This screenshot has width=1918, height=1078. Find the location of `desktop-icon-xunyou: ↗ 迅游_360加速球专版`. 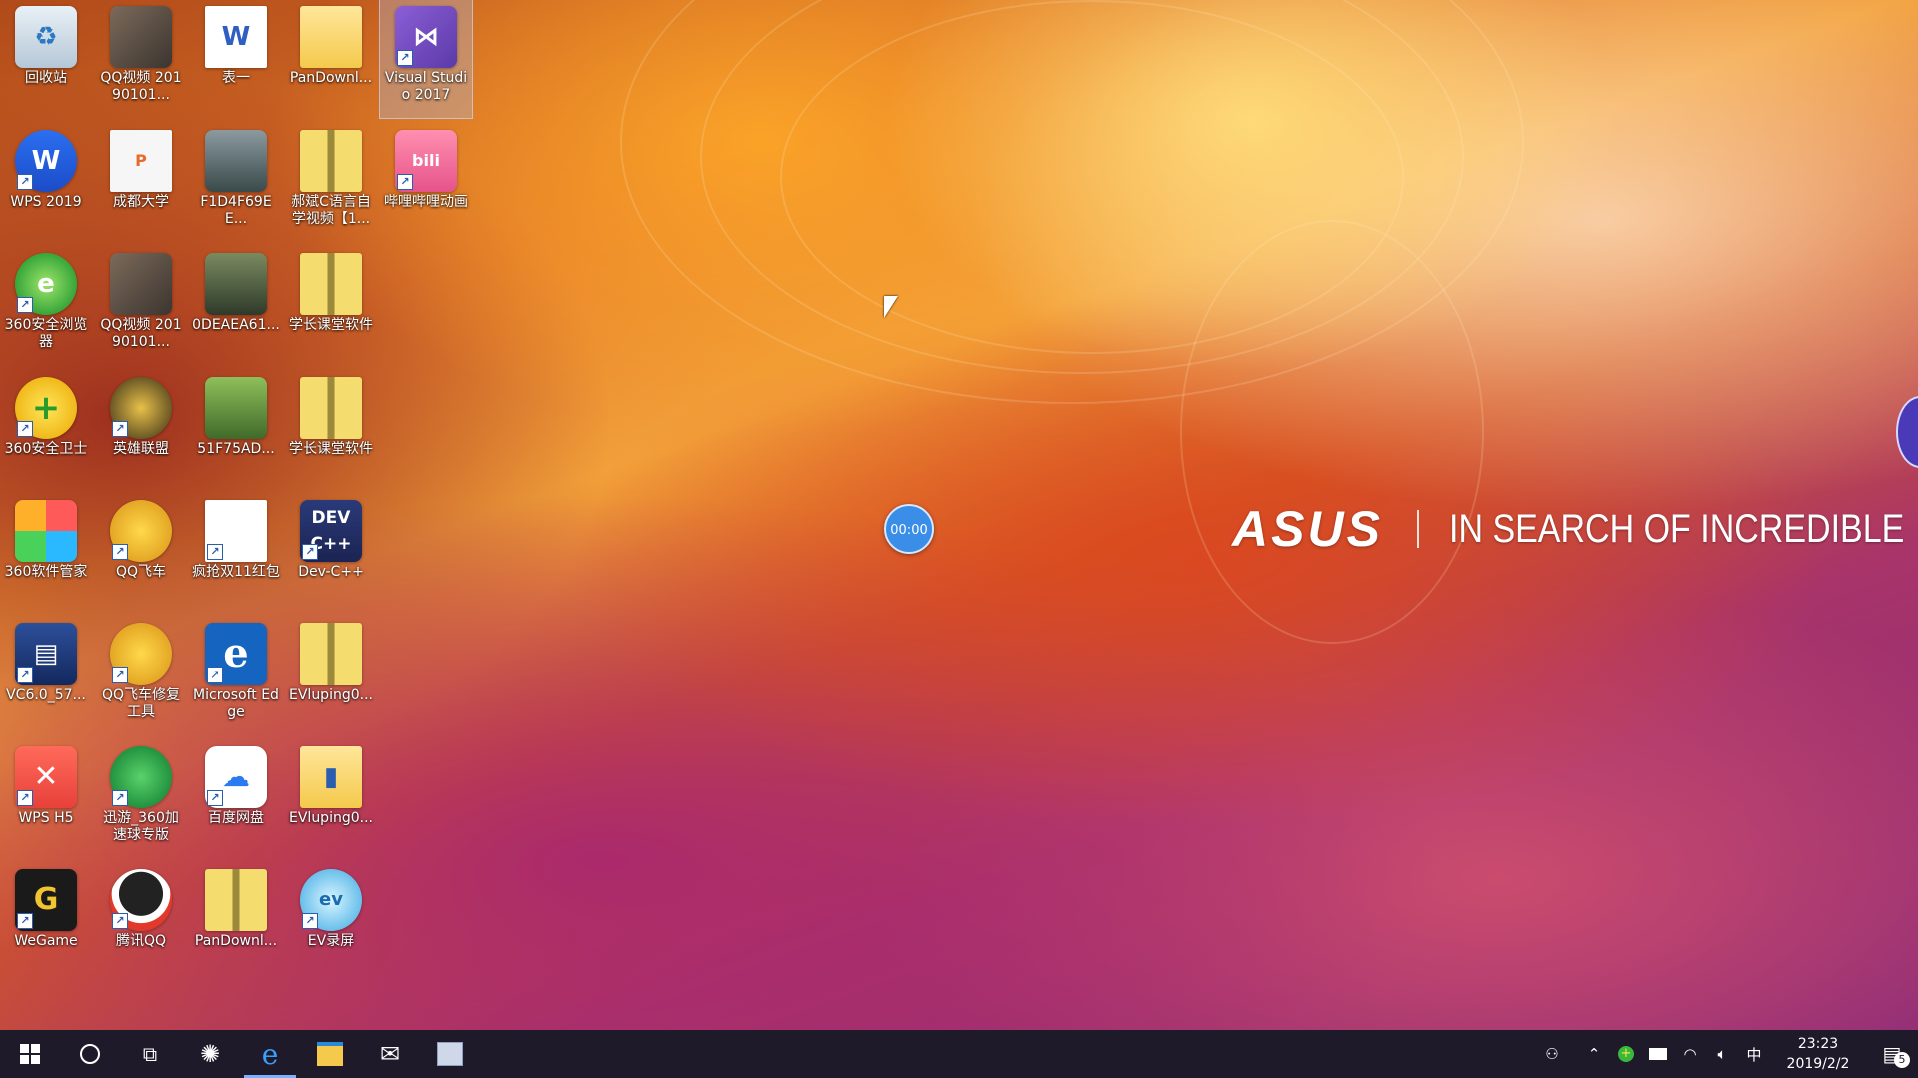

desktop-icon-xunyou: ↗ 迅游_360加速球专版 is located at coordinates (141, 799).